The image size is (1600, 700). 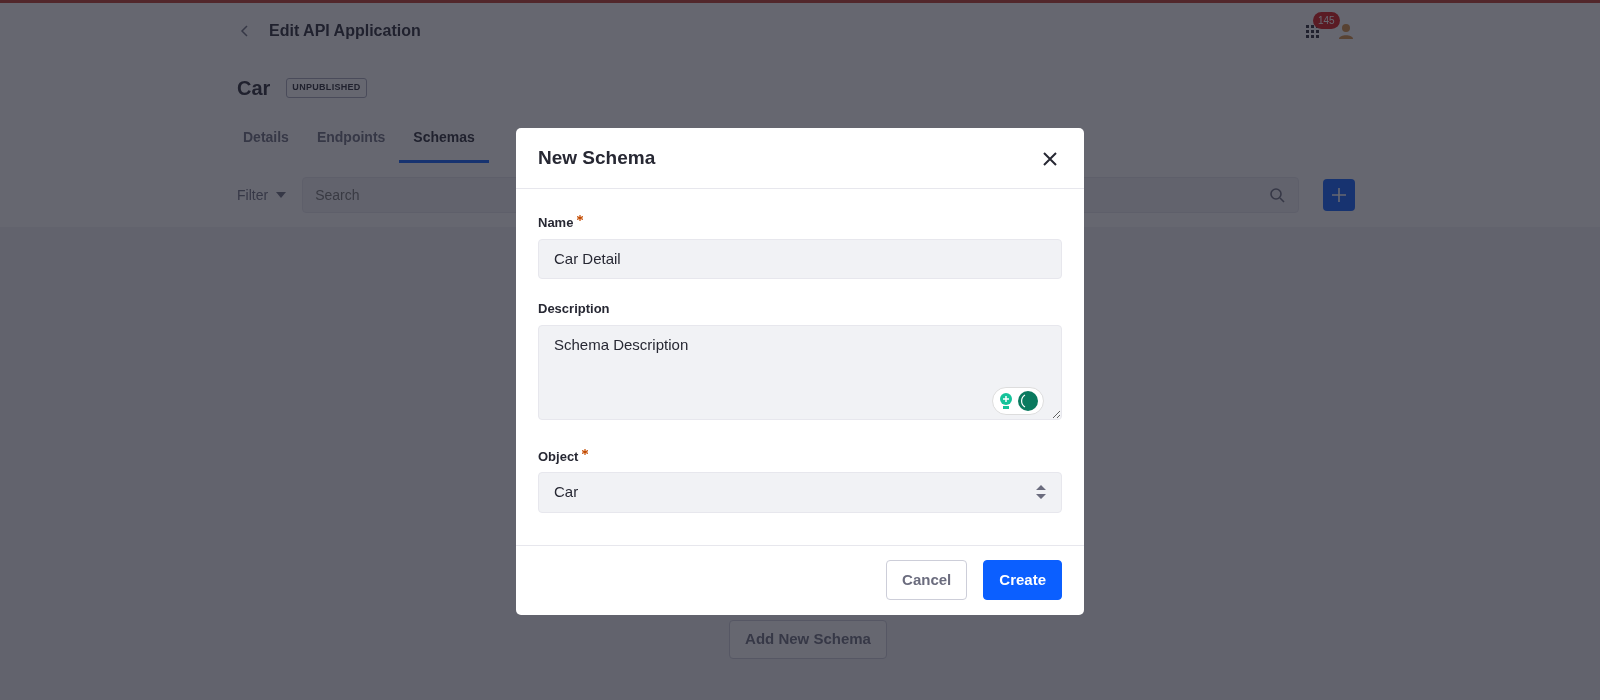 What do you see at coordinates (1326, 20) in the screenshot?
I see `notification-count: 145` at bounding box center [1326, 20].